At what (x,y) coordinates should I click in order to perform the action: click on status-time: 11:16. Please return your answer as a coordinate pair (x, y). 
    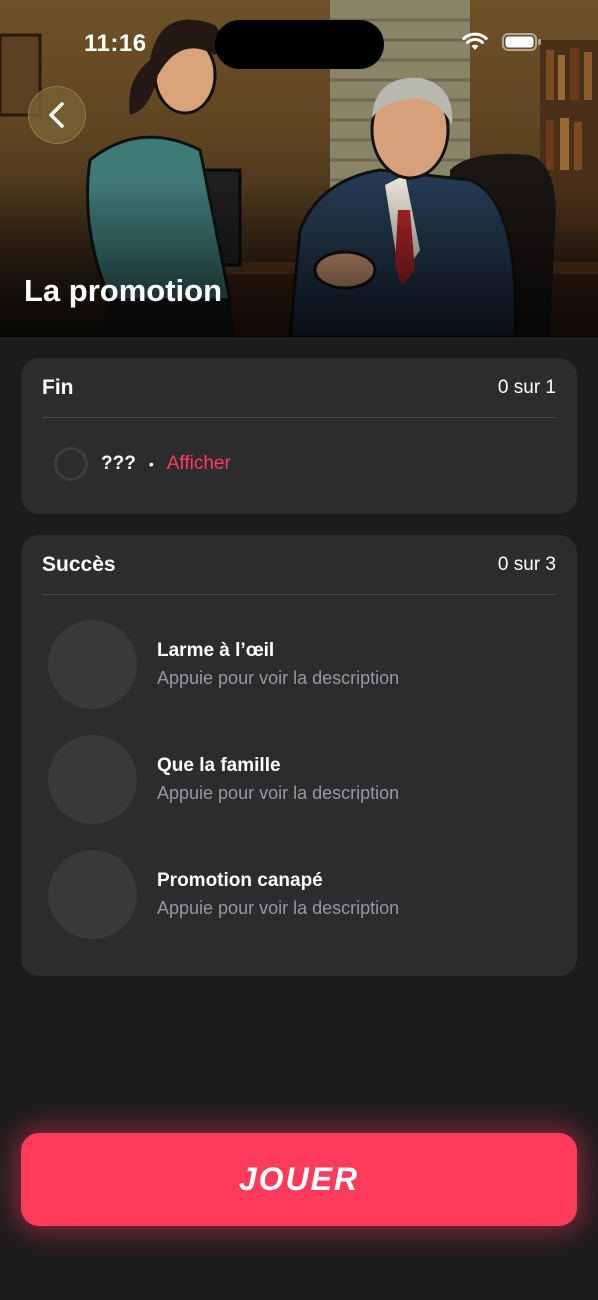
    Looking at the image, I should click on (115, 43).